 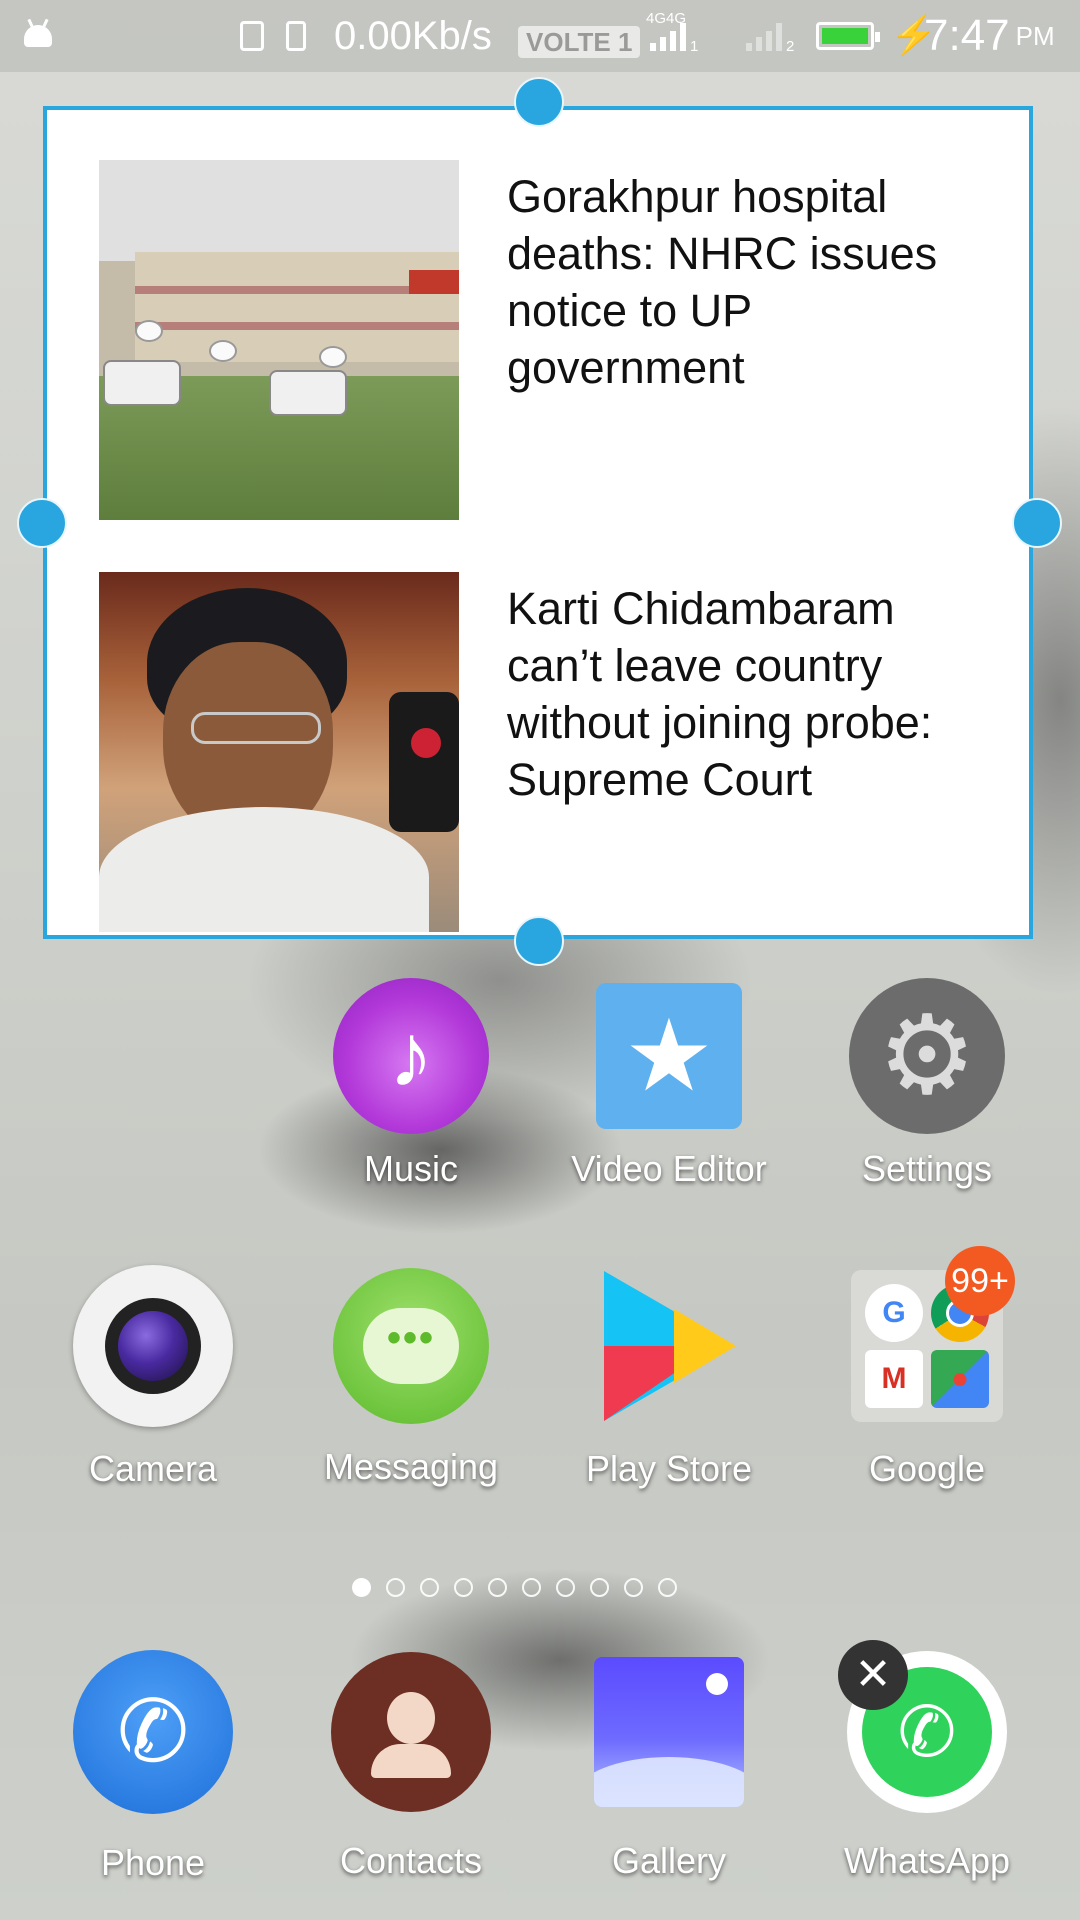 I want to click on maps-icon: ●, so click(x=960, y=1379).